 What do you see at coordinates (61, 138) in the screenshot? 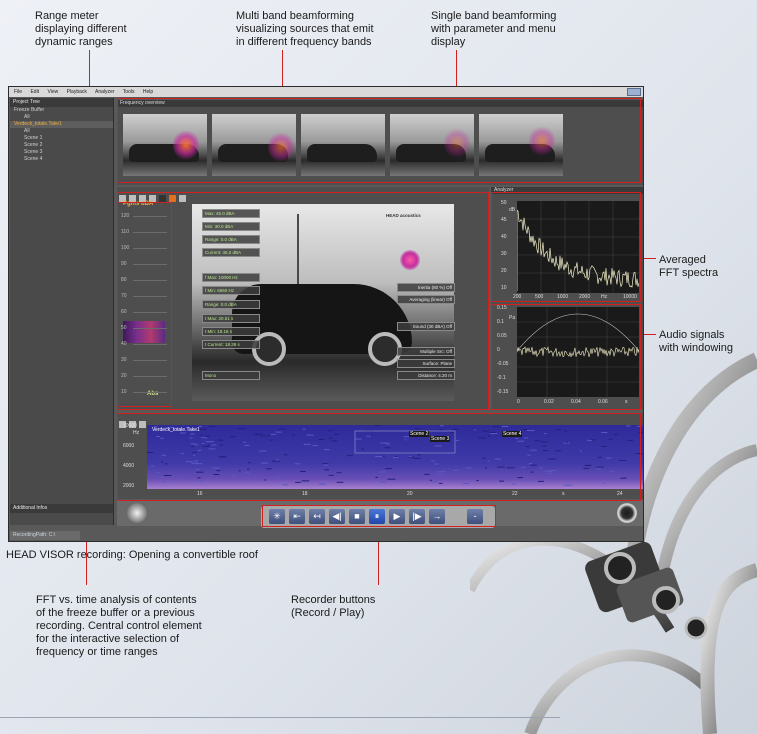
I see `tree-item: Scene 1` at bounding box center [61, 138].